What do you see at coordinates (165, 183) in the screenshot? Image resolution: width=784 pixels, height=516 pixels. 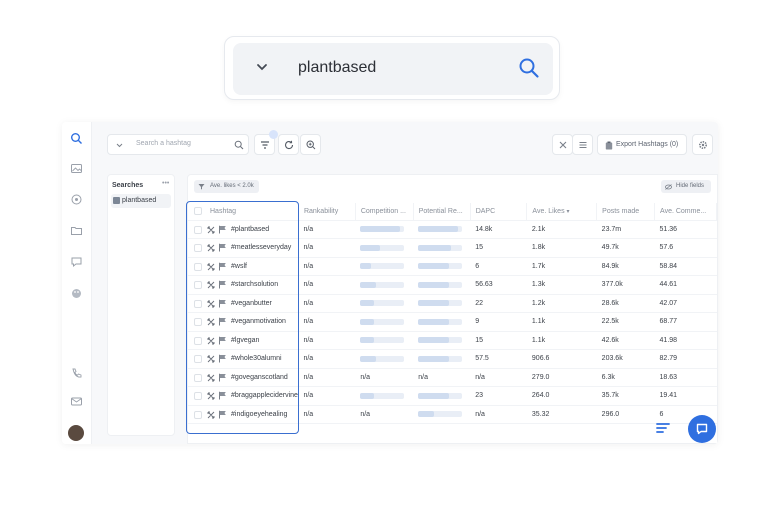 I see `searches-more-button: •••` at bounding box center [165, 183].